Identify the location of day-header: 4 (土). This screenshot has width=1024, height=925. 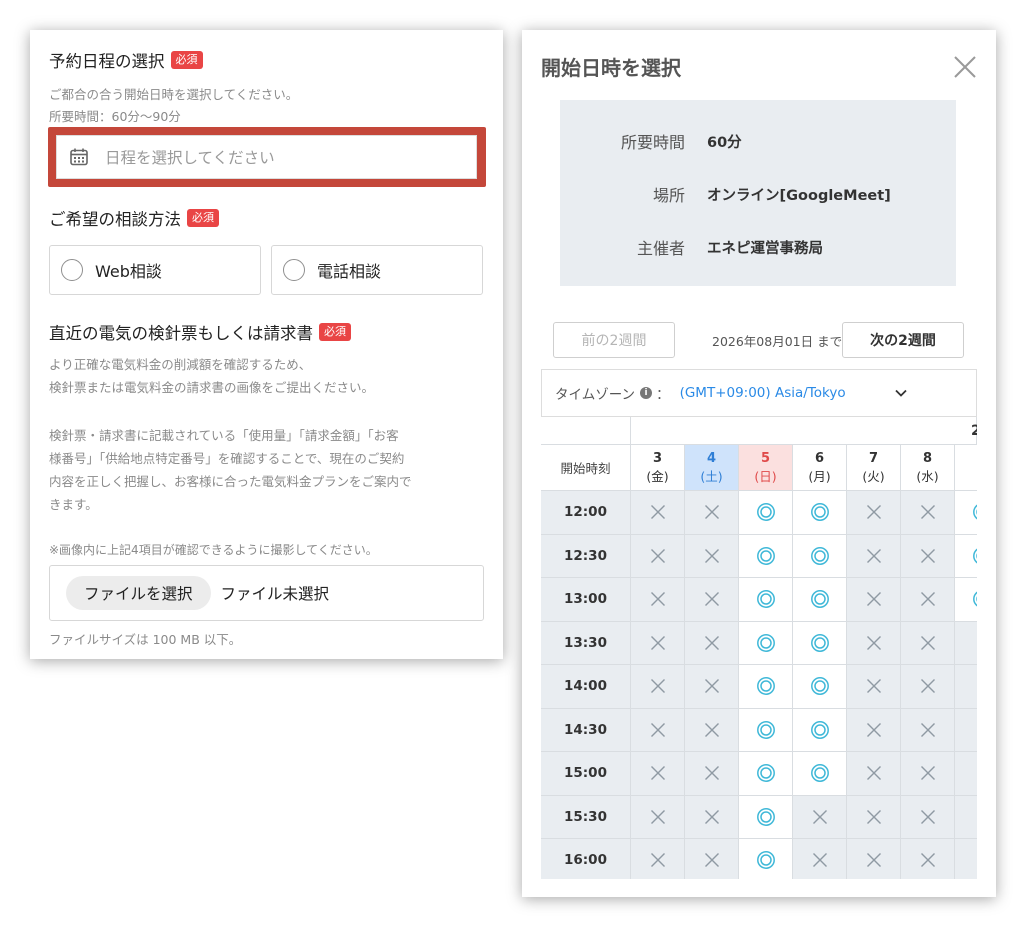
(712, 468).